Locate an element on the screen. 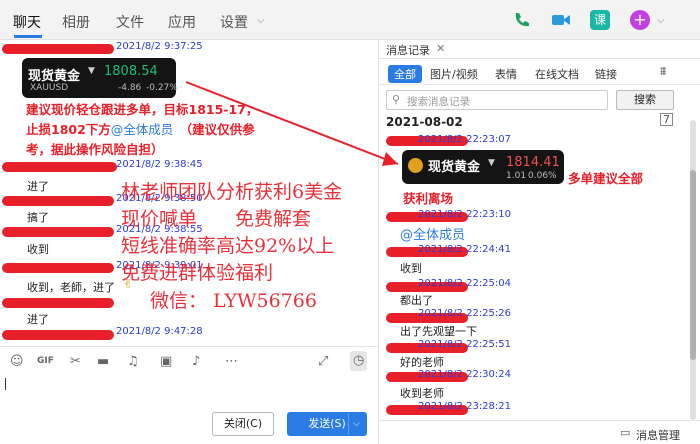 This screenshot has height=444, width=700. ad-line: 短线准确率高达92%以上 is located at coordinates (228, 246).